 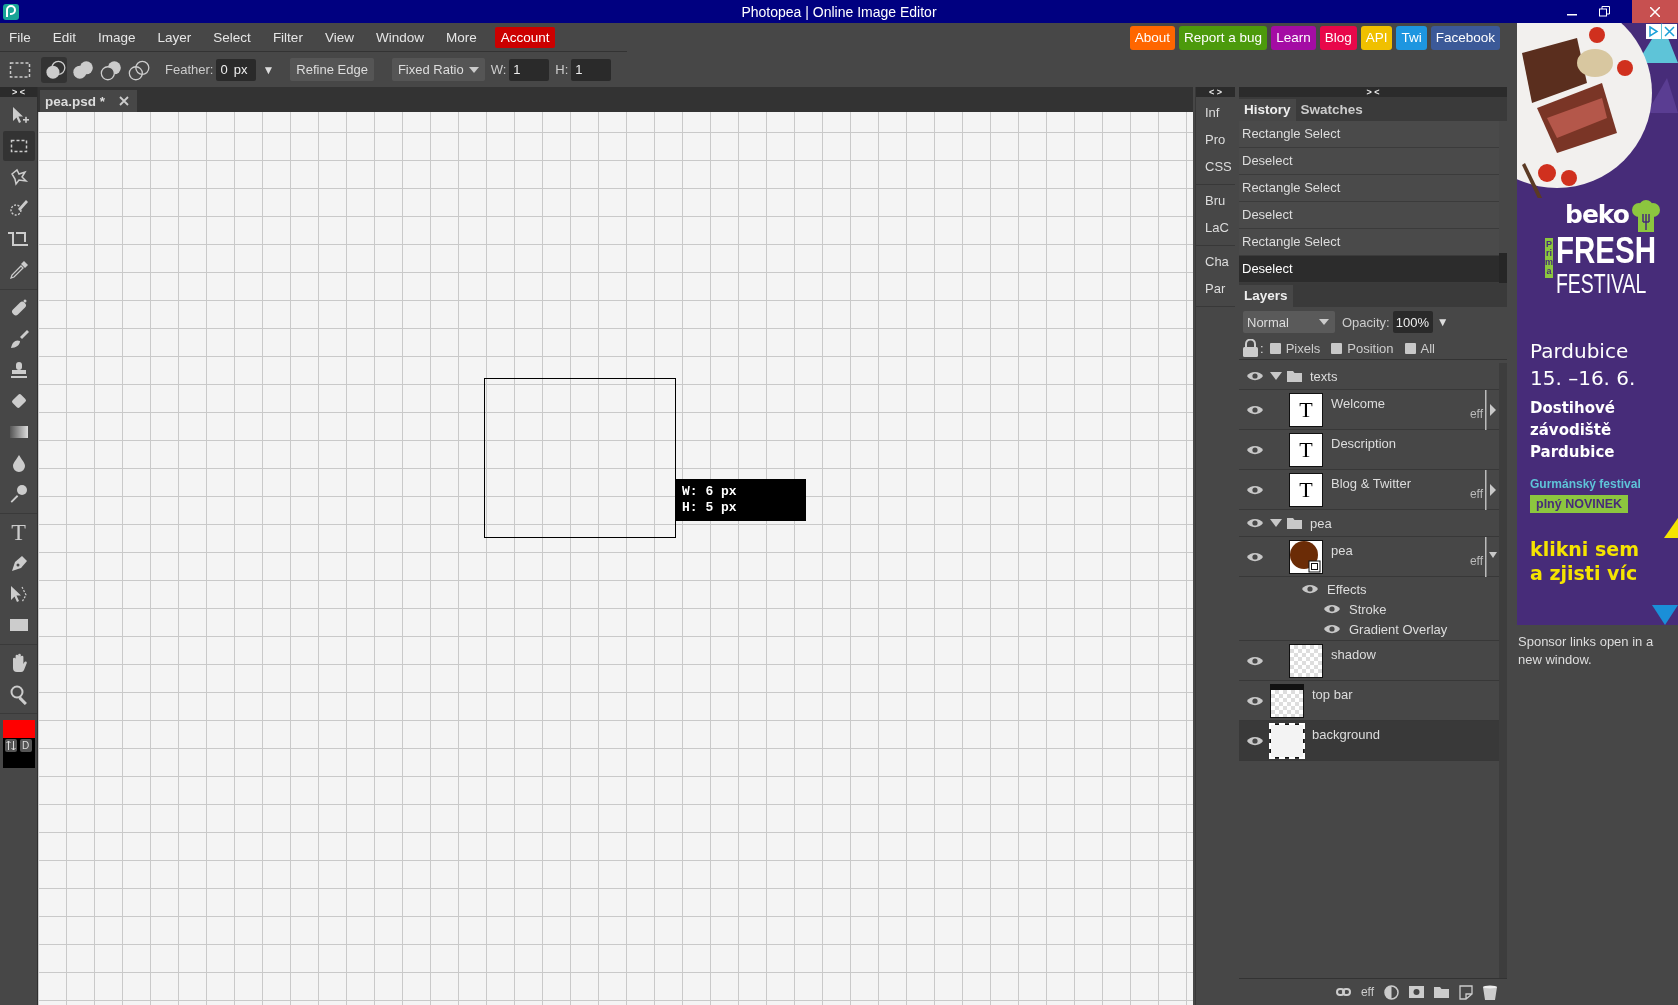 What do you see at coordinates (1289, 322) in the screenshot?
I see `blend-mode-dropdown: Normal` at bounding box center [1289, 322].